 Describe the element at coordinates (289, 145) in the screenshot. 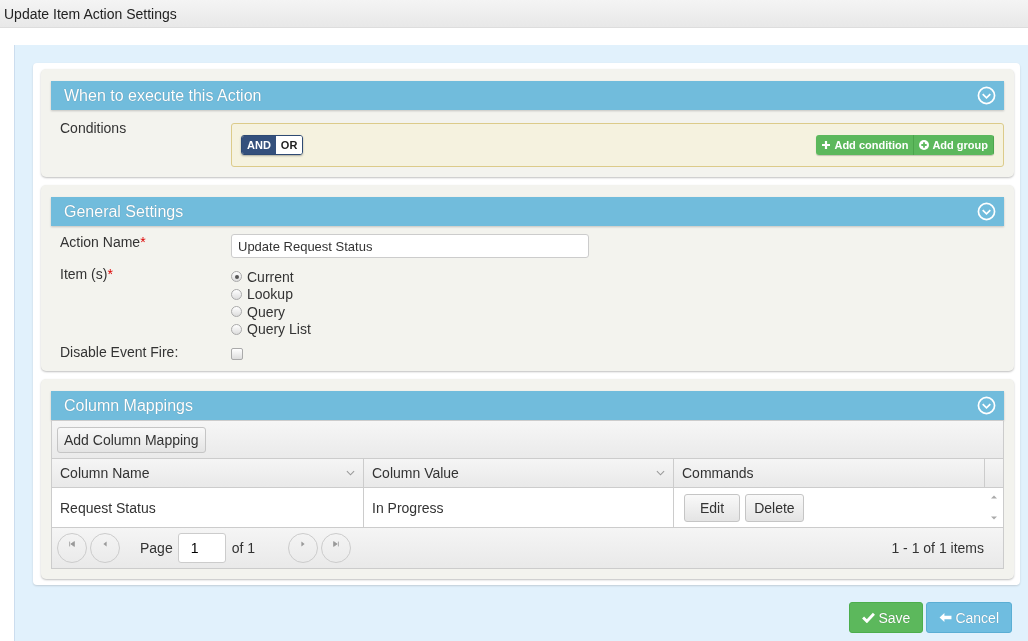

I see `logic-toggle: OR` at that location.